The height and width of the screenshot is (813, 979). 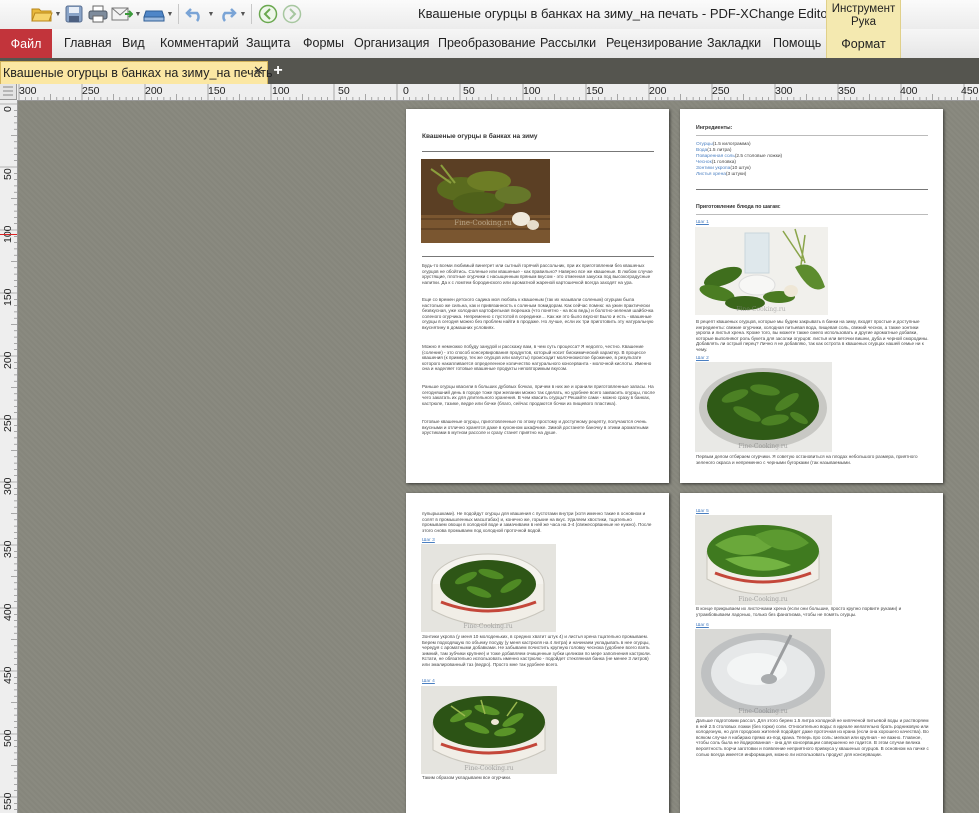 What do you see at coordinates (8, 109) in the screenshot?
I see `ruler-label: 0` at bounding box center [8, 109].